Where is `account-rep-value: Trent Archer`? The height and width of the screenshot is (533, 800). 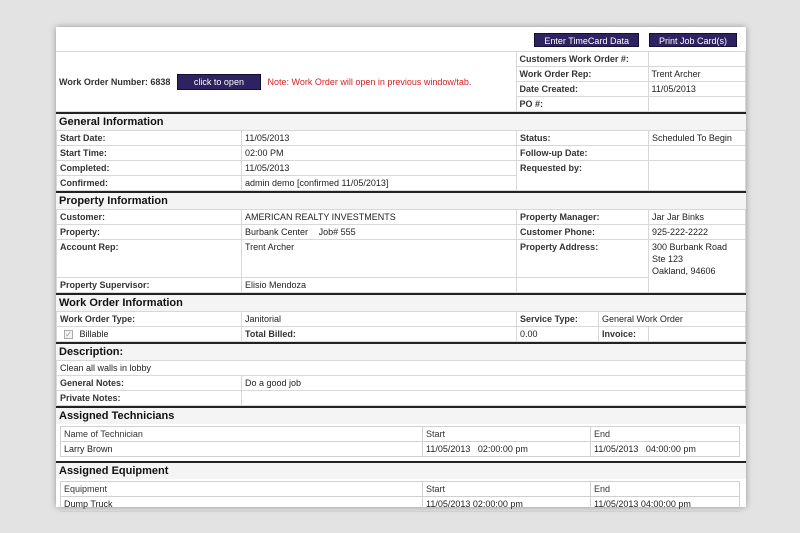
account-rep-value: Trent Archer is located at coordinates (379, 258).